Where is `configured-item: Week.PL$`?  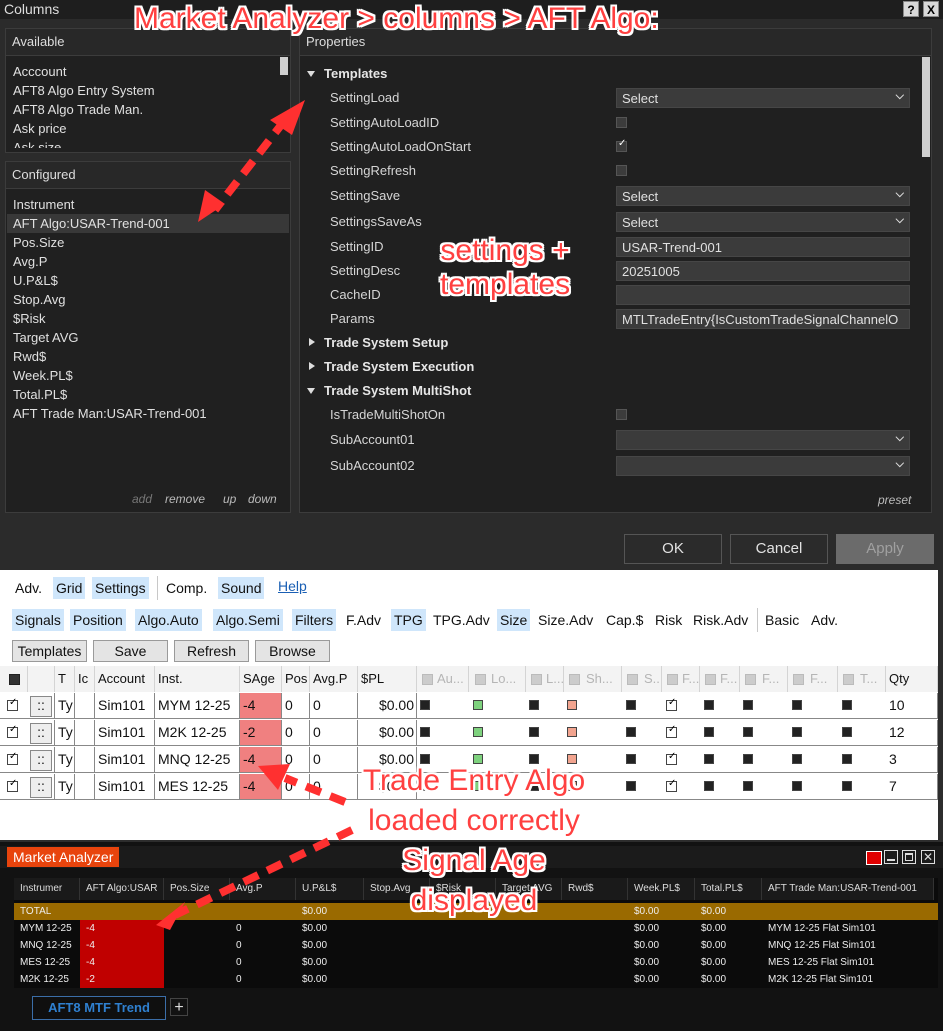 configured-item: Week.PL$ is located at coordinates (43, 375).